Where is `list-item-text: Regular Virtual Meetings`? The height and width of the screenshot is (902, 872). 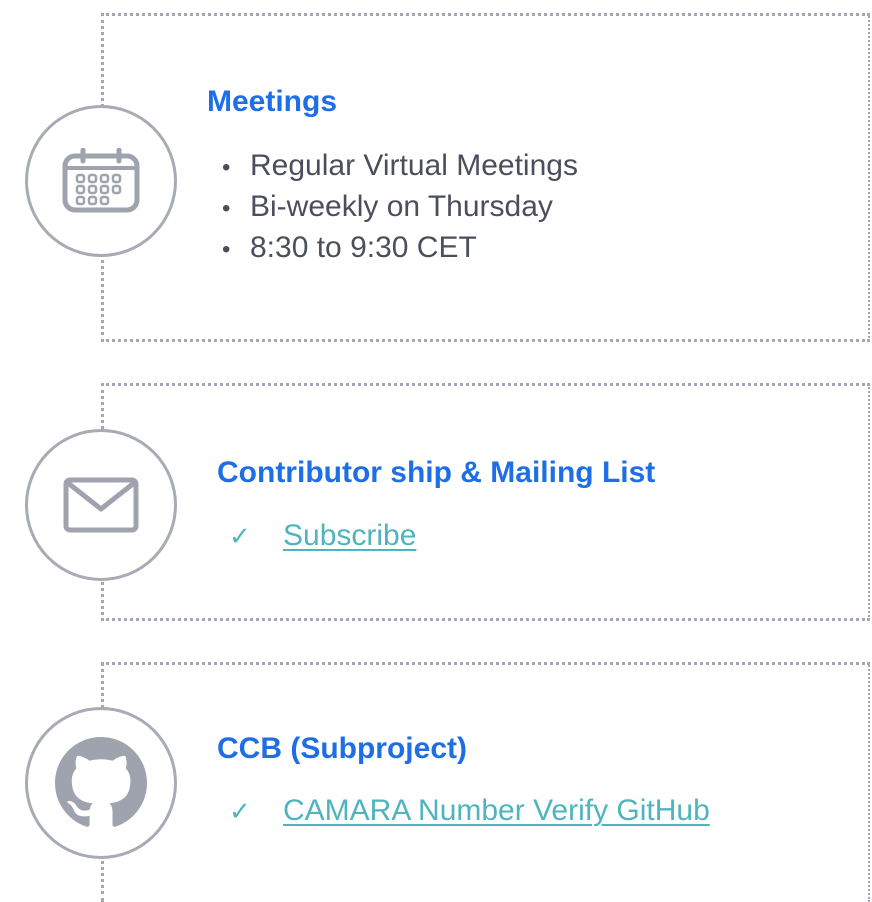
list-item-text: Regular Virtual Meetings is located at coordinates (414, 165).